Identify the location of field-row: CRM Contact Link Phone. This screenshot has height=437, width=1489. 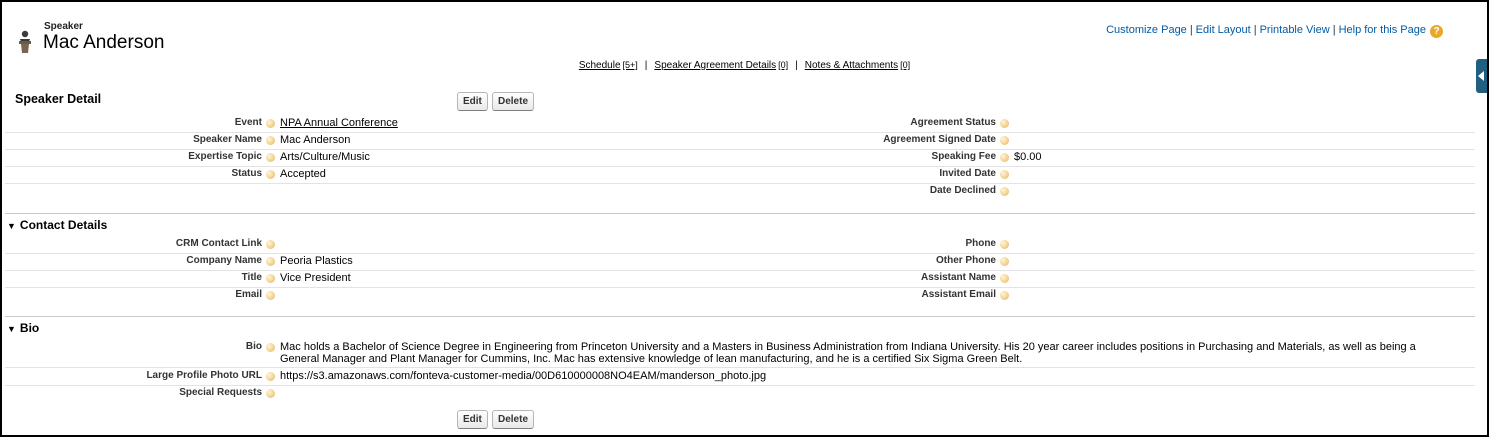
(740, 245).